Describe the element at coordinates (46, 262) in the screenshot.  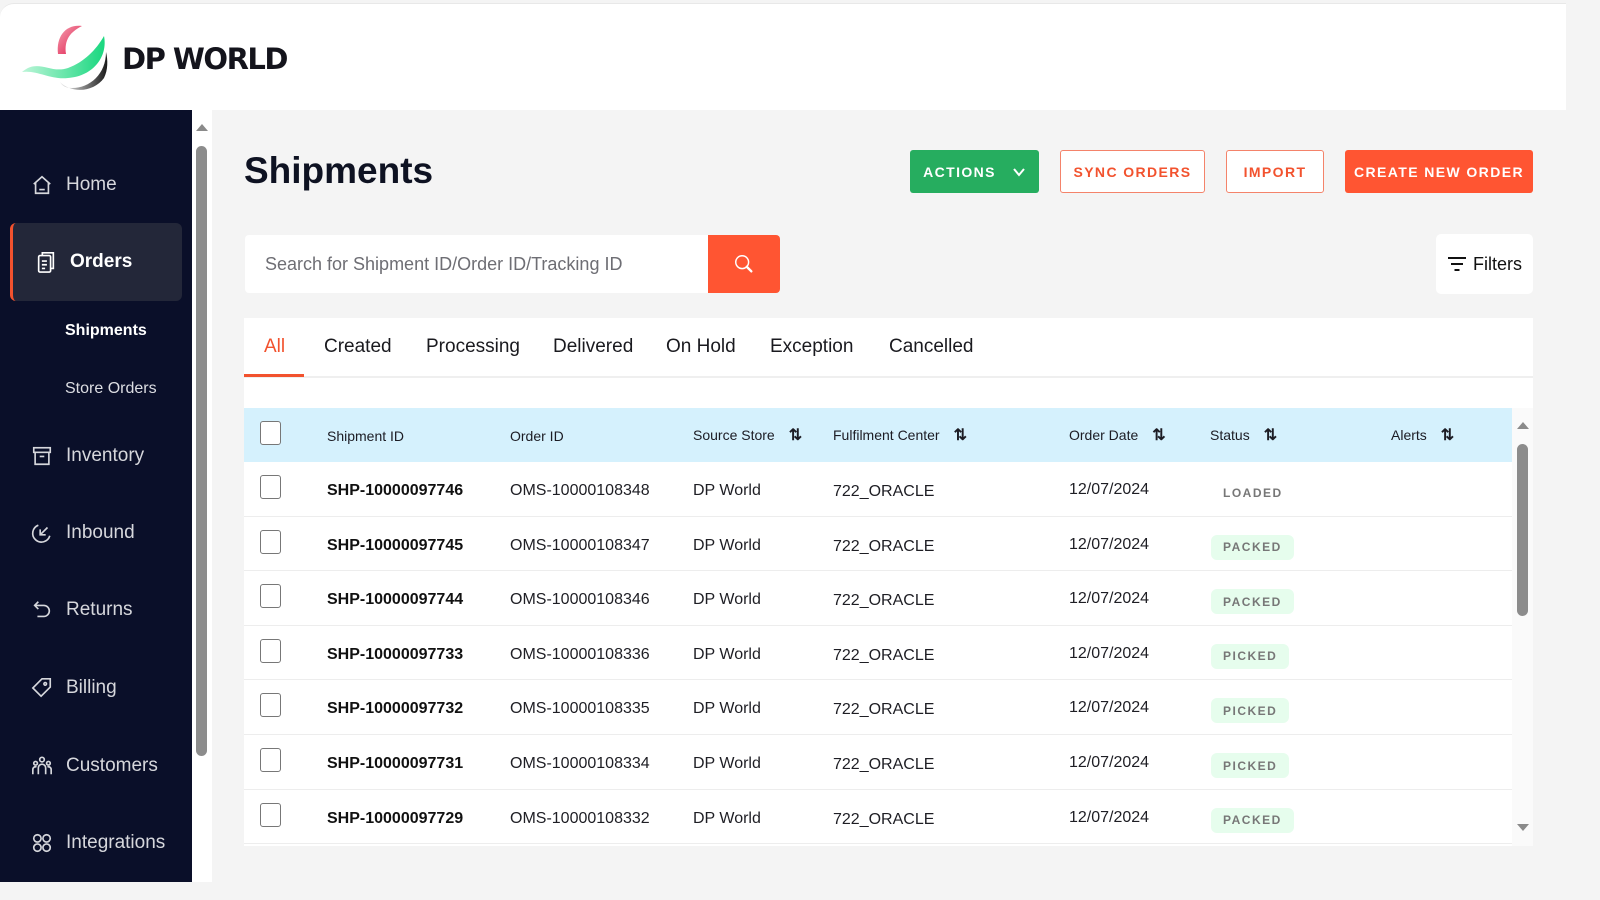
I see `orders-icon` at that location.